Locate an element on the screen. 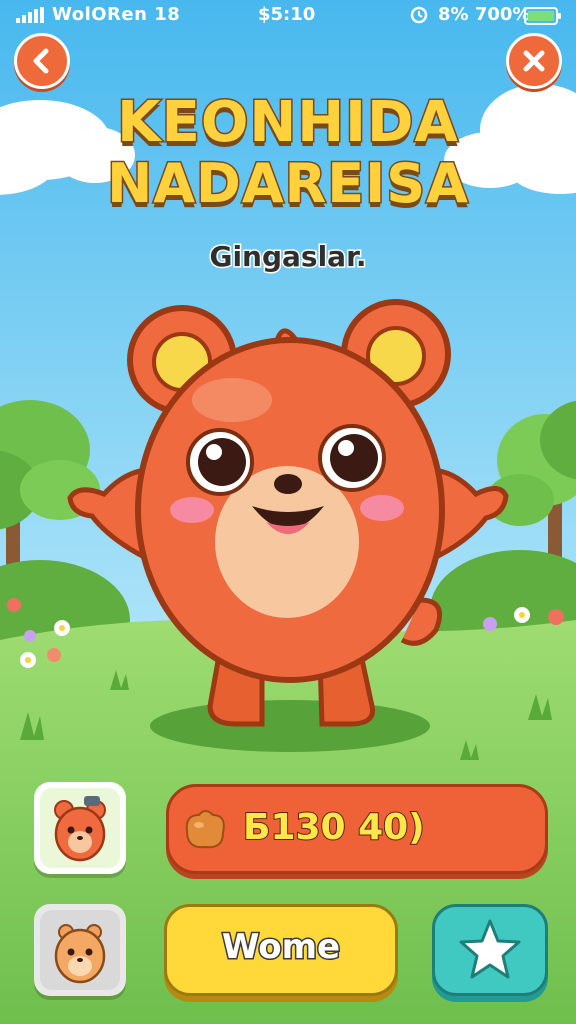  carrier-name: WolORen 18 is located at coordinates (116, 14).